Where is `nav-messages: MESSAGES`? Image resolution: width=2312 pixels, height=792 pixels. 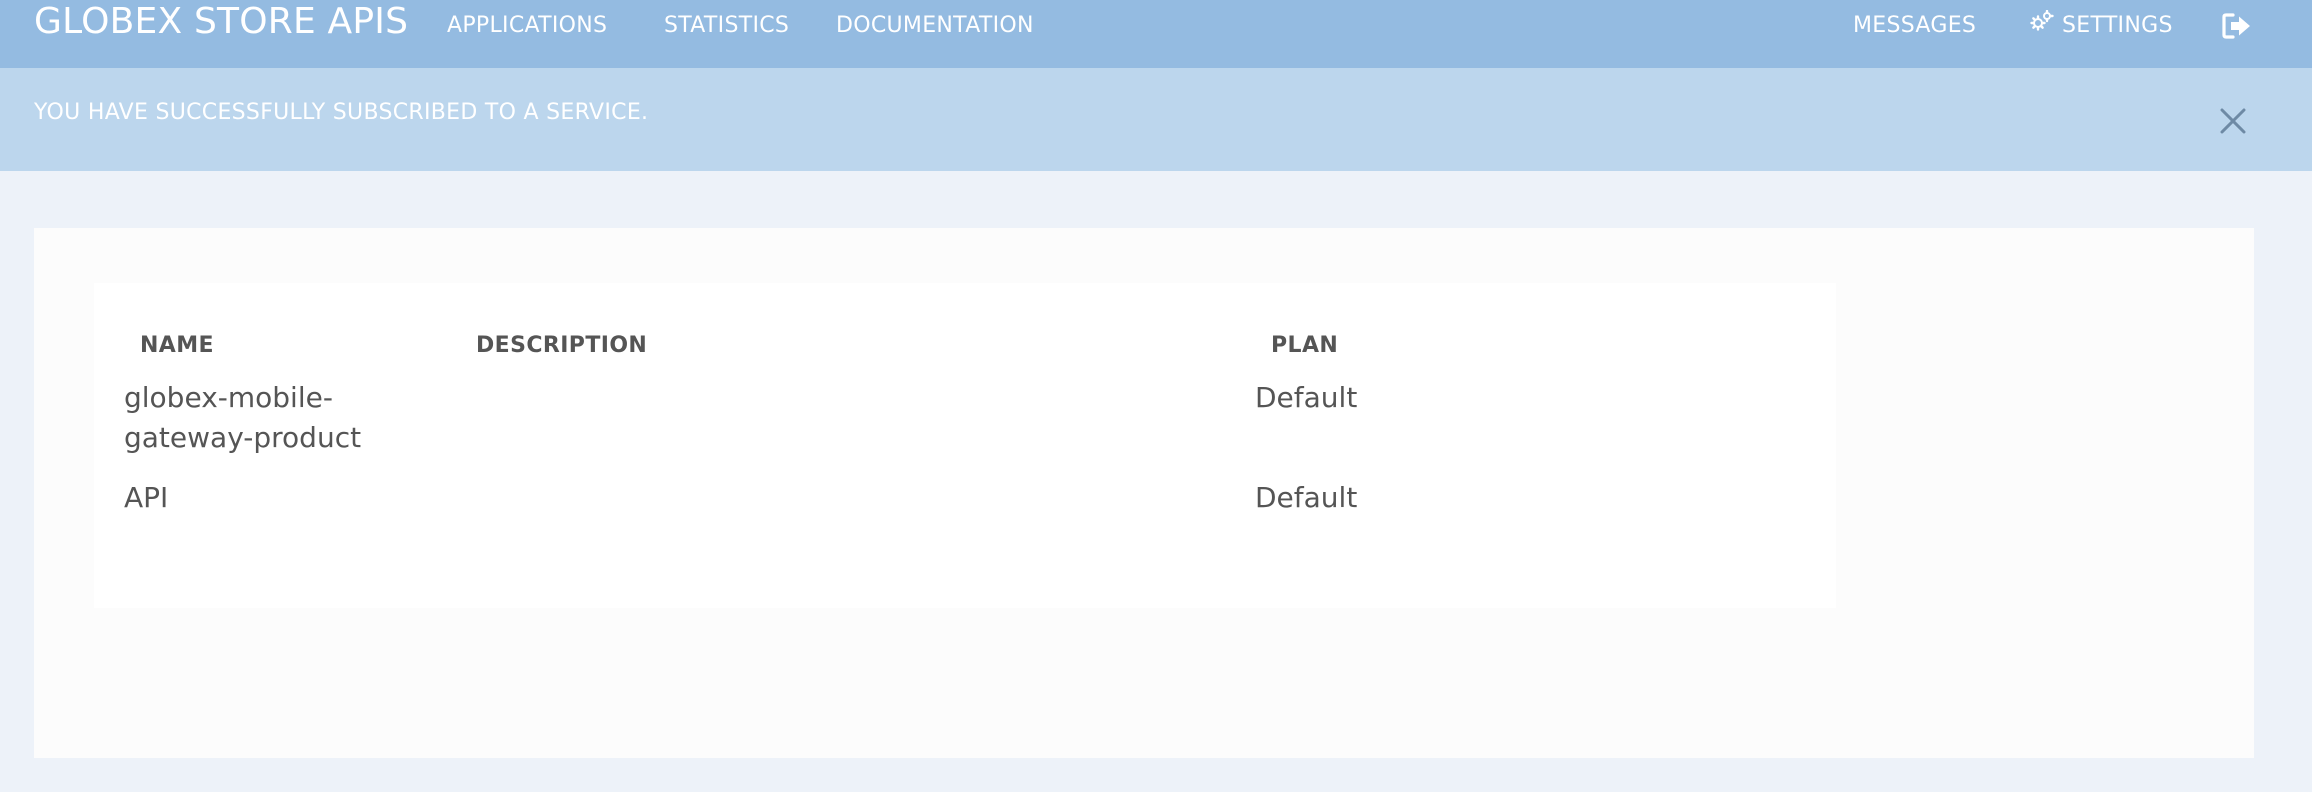 nav-messages: MESSAGES is located at coordinates (1914, 26).